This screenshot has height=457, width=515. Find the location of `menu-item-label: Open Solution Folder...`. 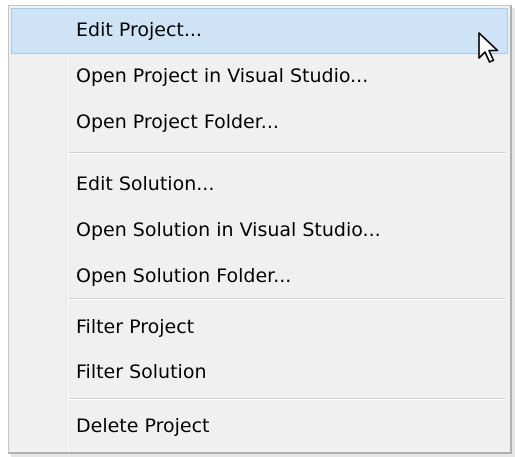

menu-item-label: Open Solution Folder... is located at coordinates (184, 276).